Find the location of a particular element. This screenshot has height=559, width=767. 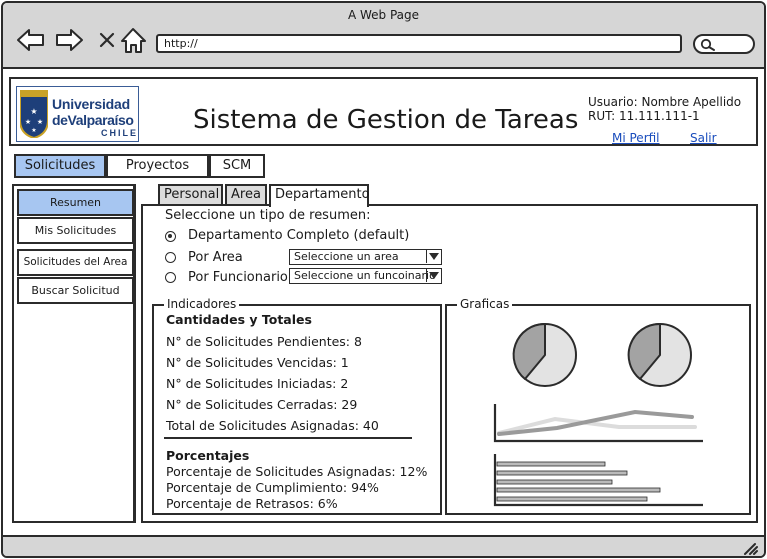

radio-por-funcionario is located at coordinates (170, 277).